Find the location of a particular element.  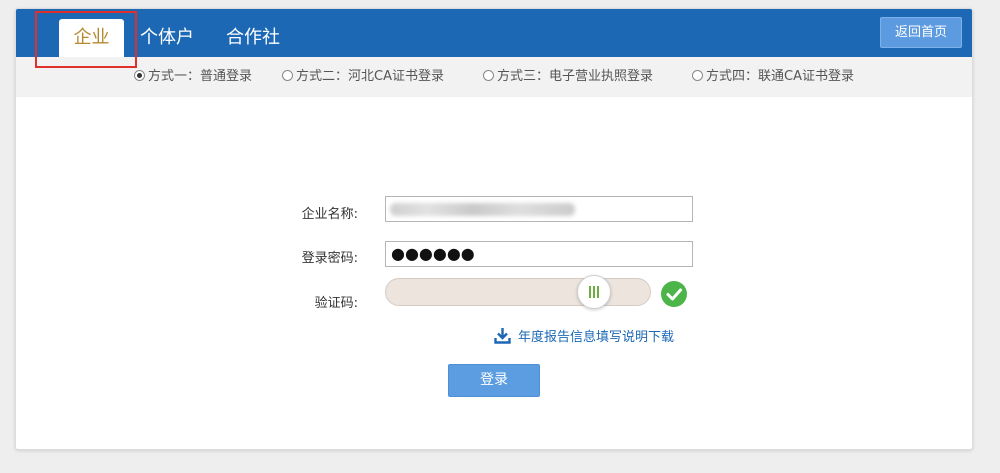

download-icon is located at coordinates (502, 336).